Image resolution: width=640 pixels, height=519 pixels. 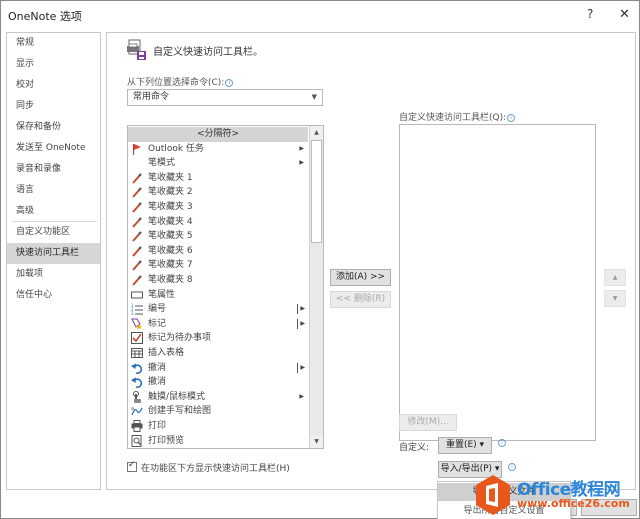 What do you see at coordinates (53, 232) in the screenshot?
I see `sidebar-item: 自定义功能区` at bounding box center [53, 232].